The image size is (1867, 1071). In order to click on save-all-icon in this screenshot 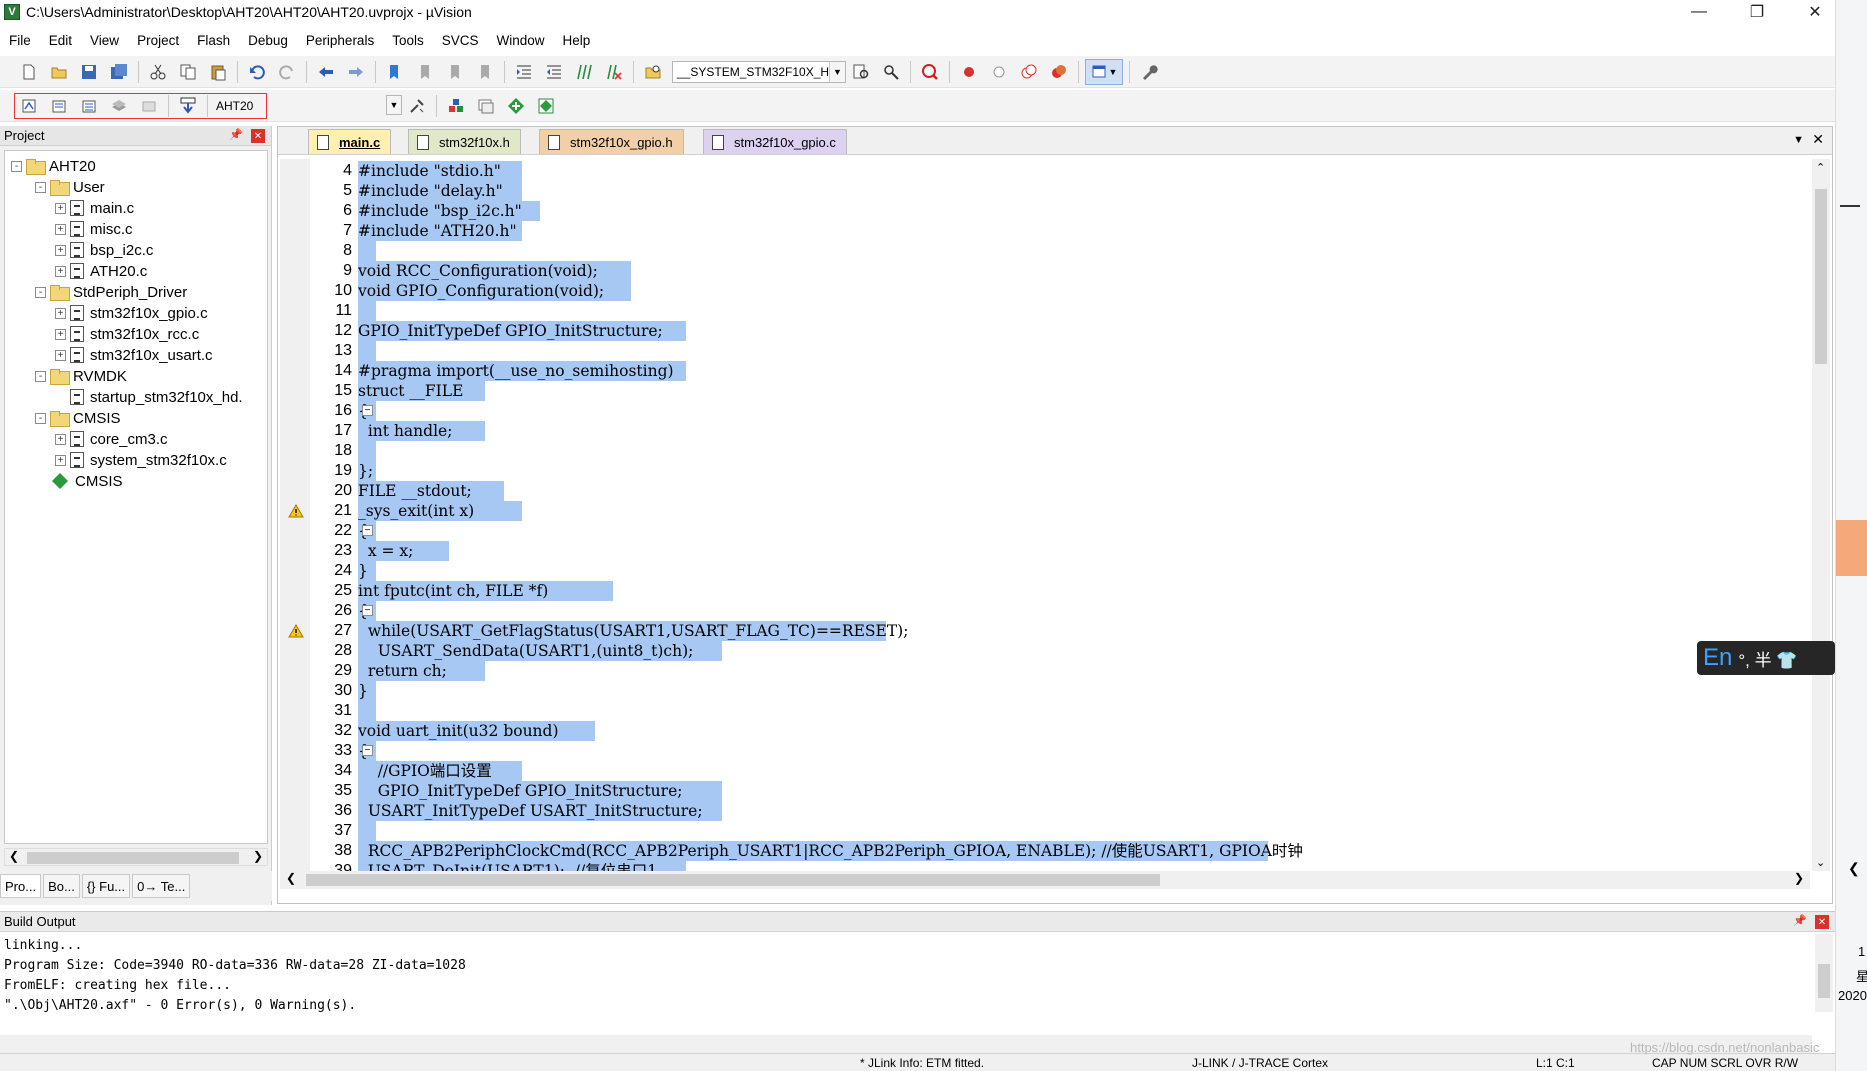, I will do `click(119, 72)`.